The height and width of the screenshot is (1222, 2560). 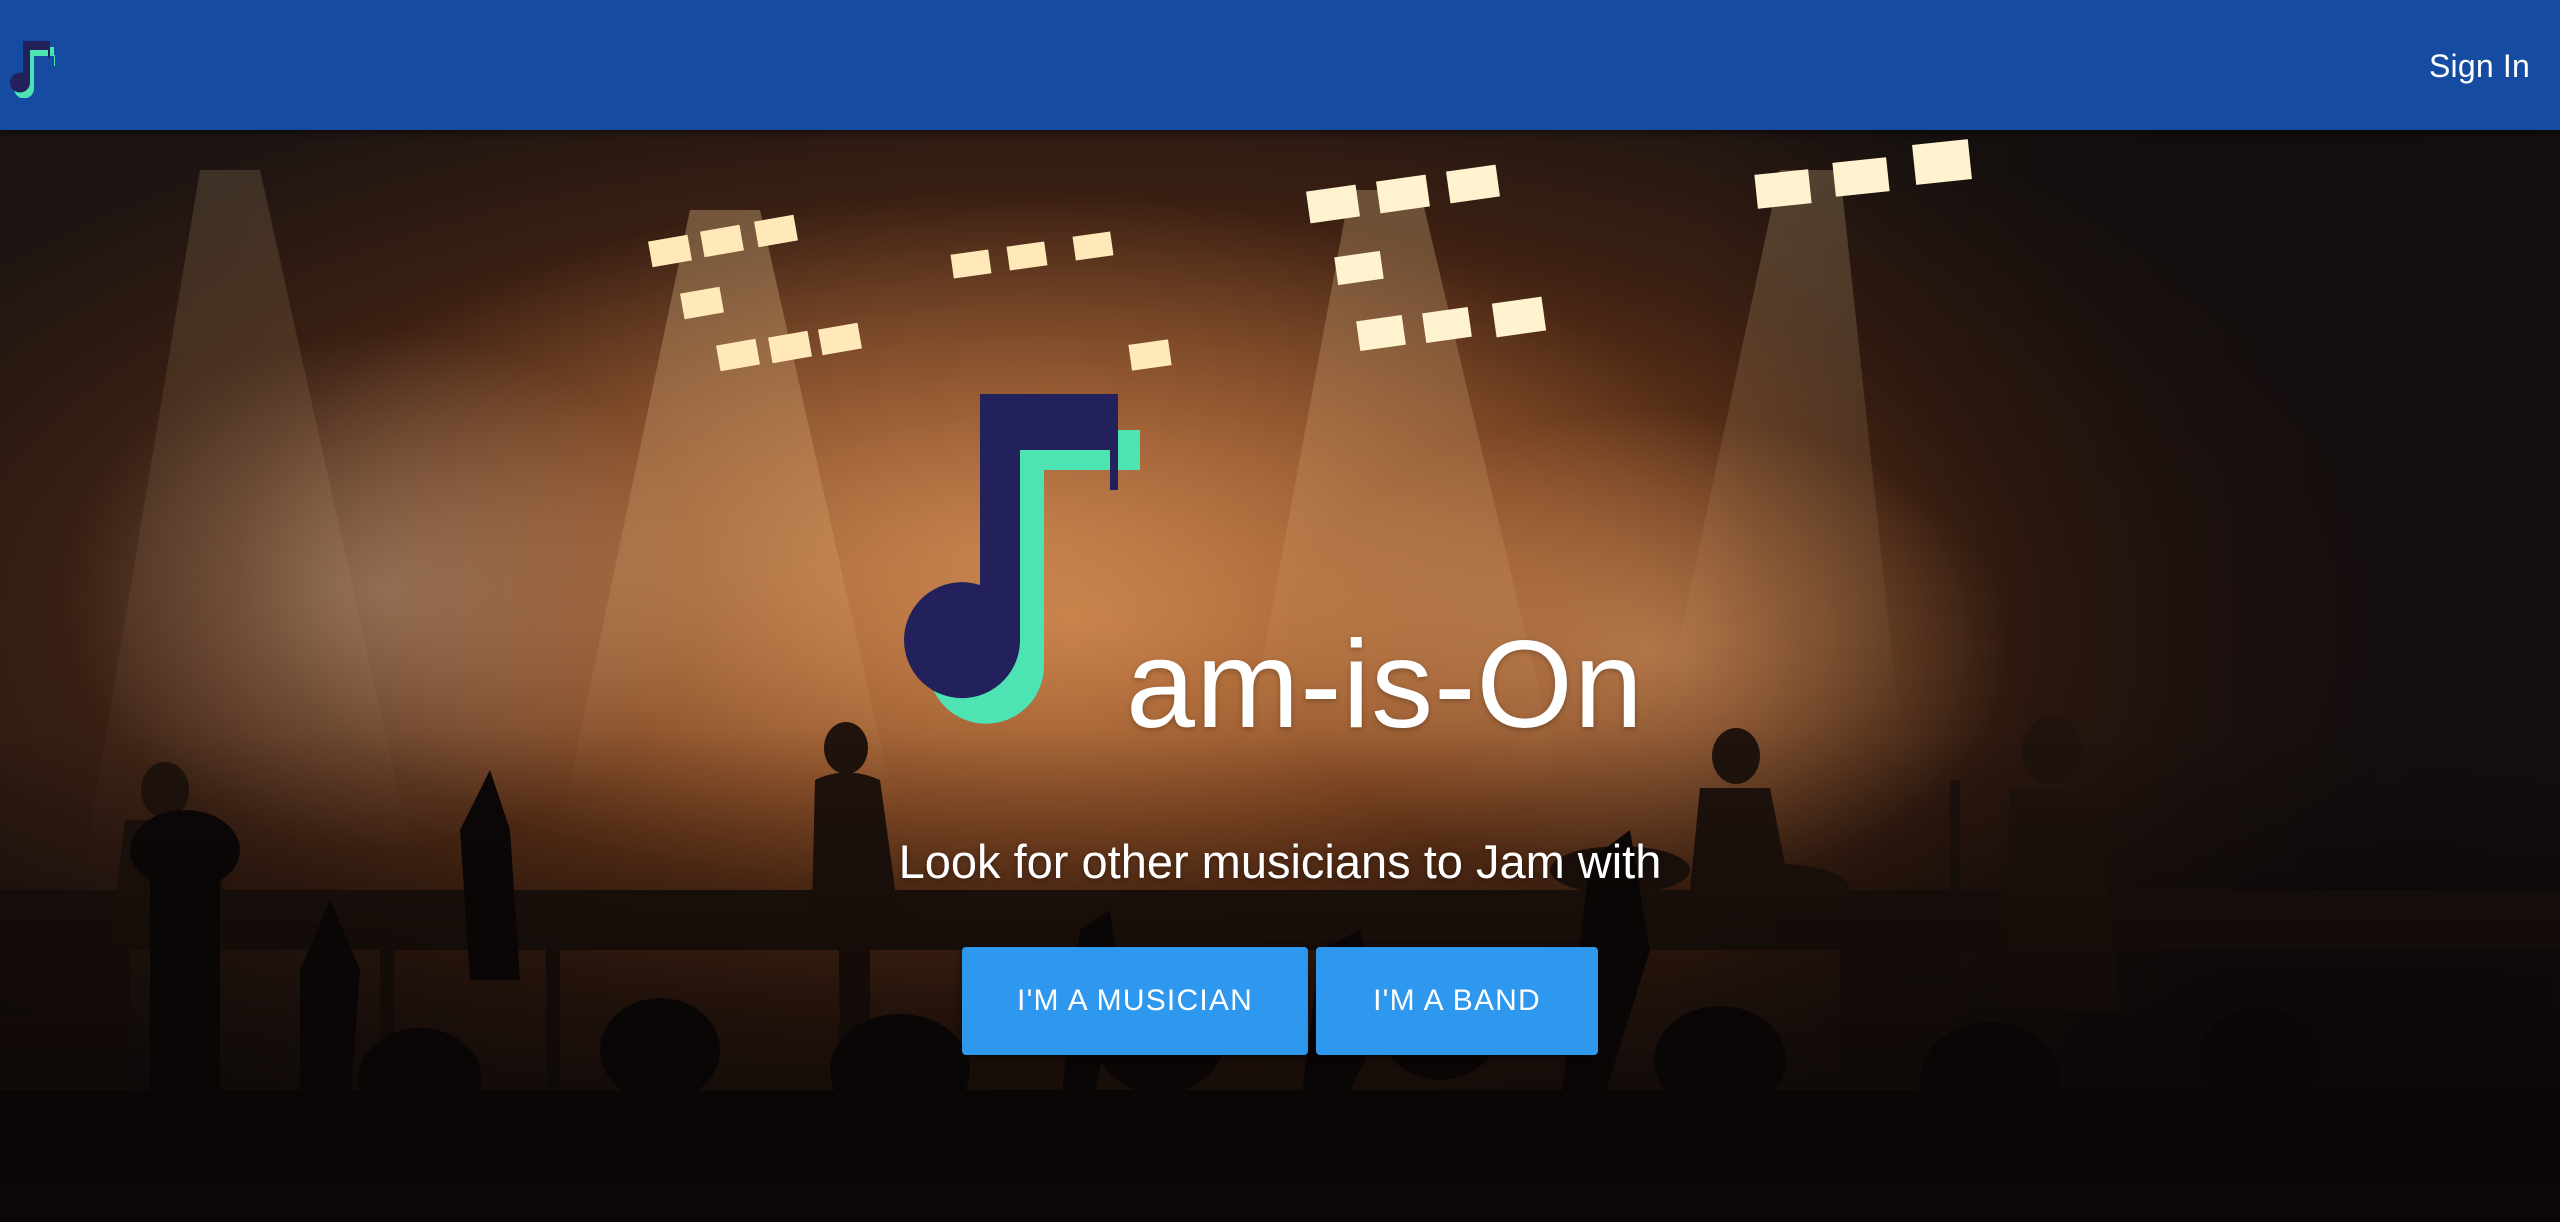 I want to click on sign-in-button: Sign In, so click(x=2479, y=66).